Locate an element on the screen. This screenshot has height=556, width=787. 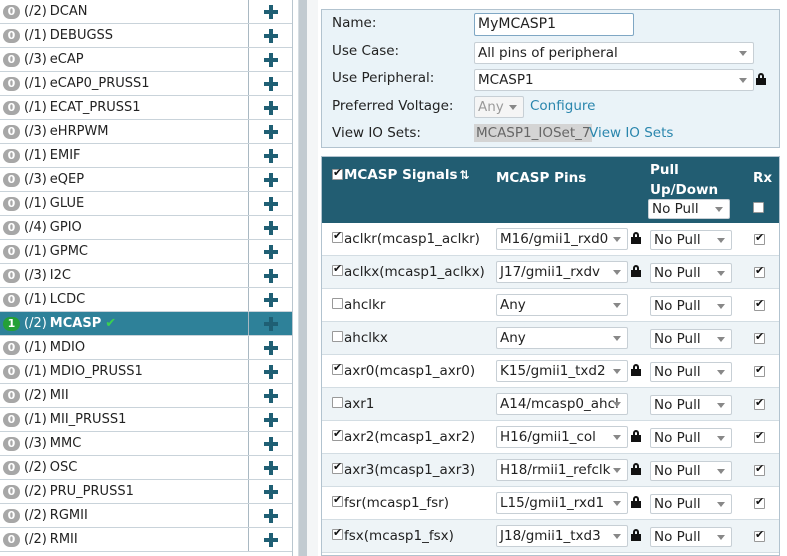
peripheral-row: 0 (/2) OSC is located at coordinates (146, 468).